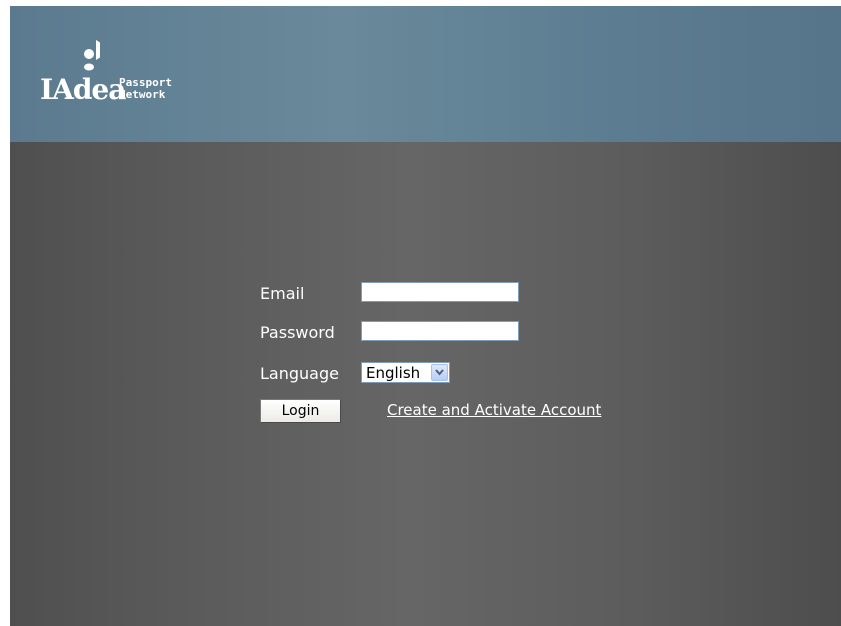 This screenshot has width=841, height=626. I want to click on logo-wordmark: IAdea, so click(83, 89).